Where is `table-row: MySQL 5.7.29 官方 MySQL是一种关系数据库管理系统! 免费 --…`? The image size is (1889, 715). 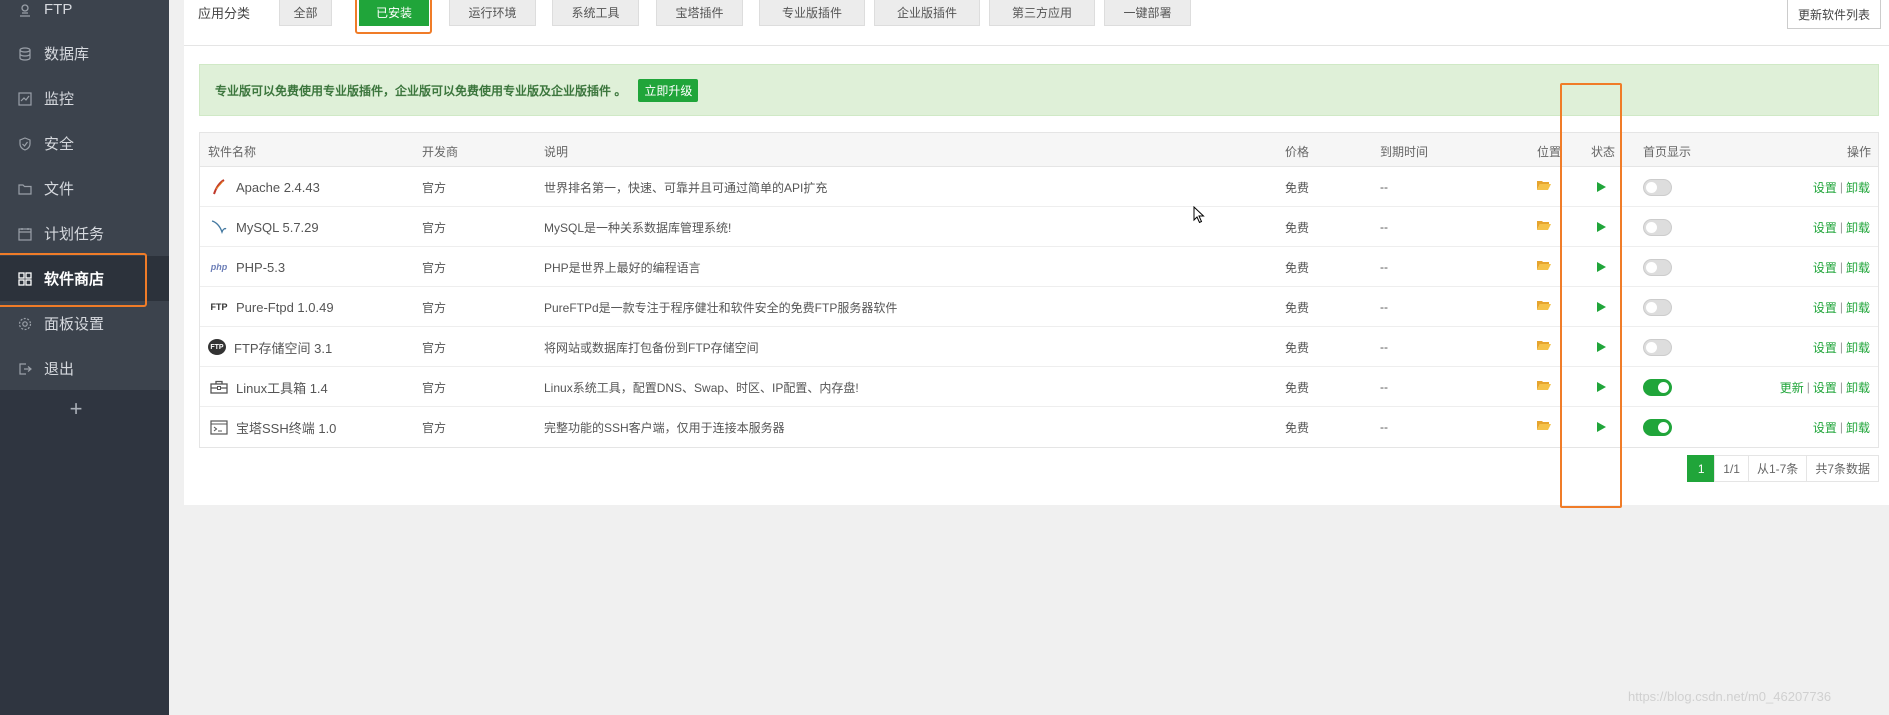
table-row: MySQL 5.7.29 官方 MySQL是一种关系数据库管理系统! 免费 --… is located at coordinates (1039, 227).